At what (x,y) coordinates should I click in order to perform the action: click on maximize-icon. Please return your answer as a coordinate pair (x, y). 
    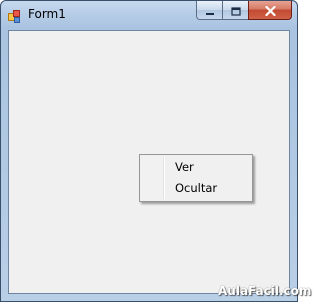
    Looking at the image, I should click on (235, 10).